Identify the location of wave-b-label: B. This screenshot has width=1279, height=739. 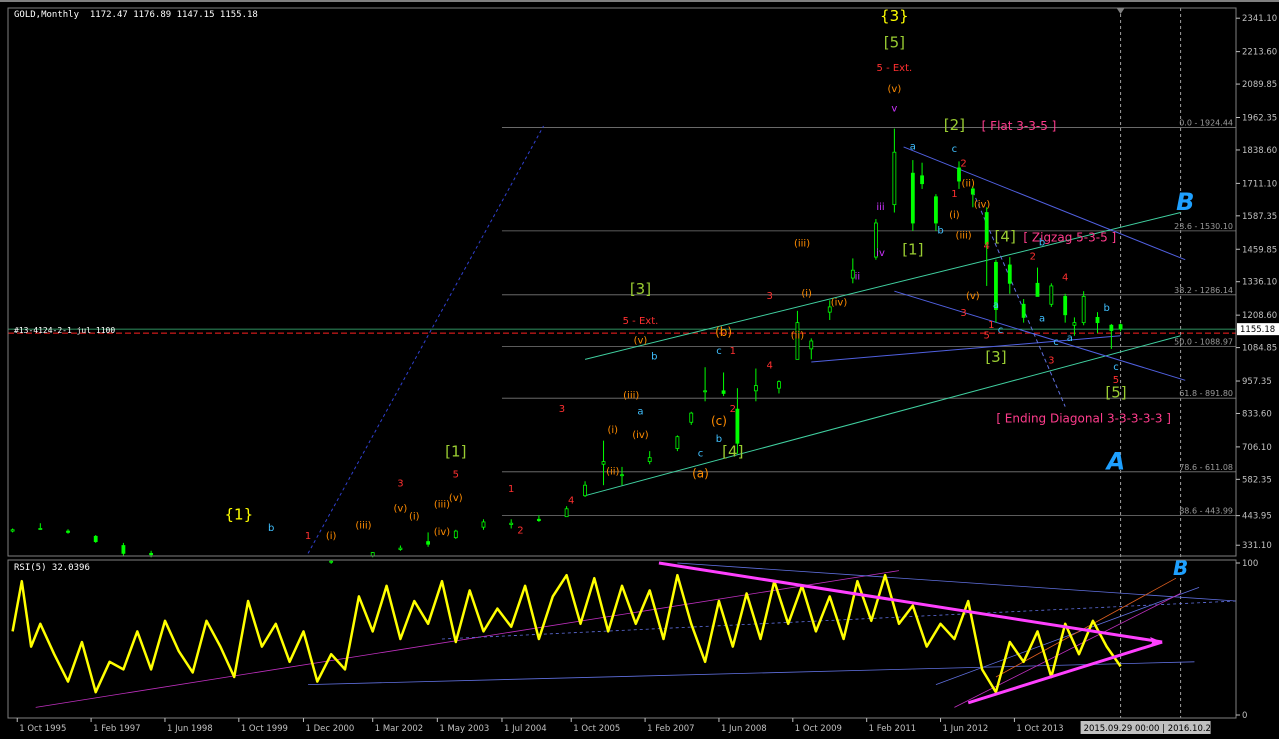
(1185, 202).